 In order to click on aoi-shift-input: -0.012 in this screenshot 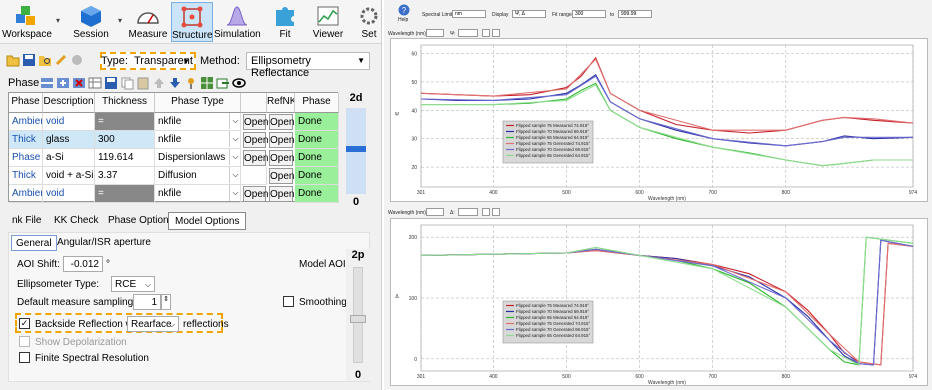, I will do `click(83, 264)`.